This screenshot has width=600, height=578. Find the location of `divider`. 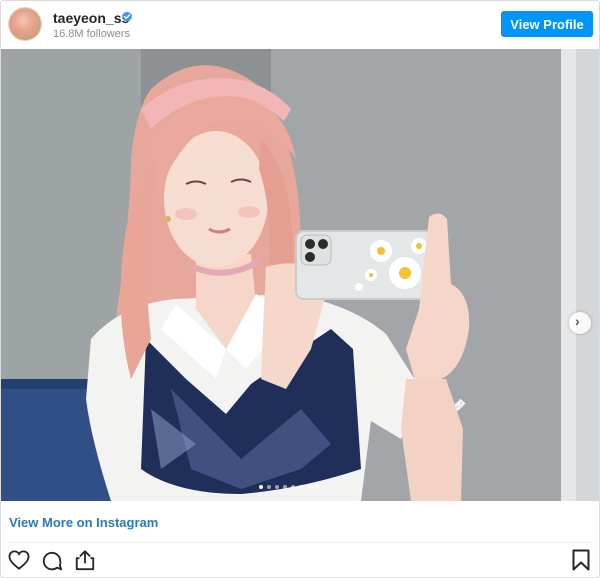

divider is located at coordinates (300, 542).